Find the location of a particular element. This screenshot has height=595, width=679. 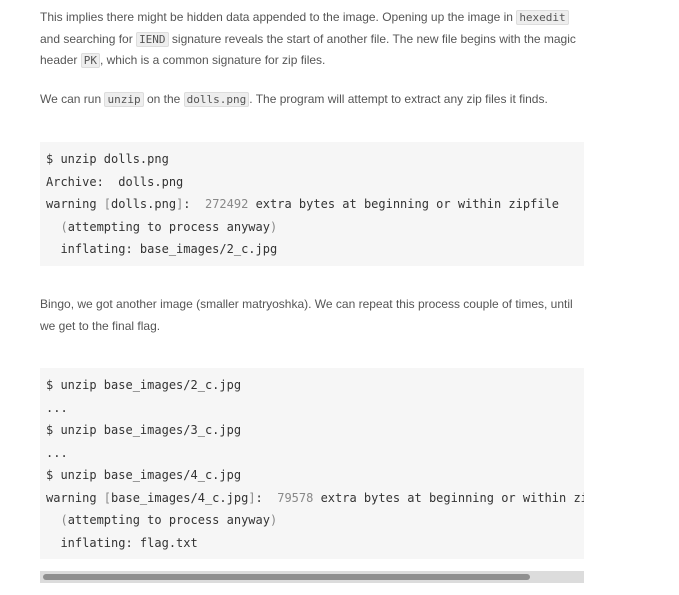

code-line: Archive: dolls.png is located at coordinates (115, 181).